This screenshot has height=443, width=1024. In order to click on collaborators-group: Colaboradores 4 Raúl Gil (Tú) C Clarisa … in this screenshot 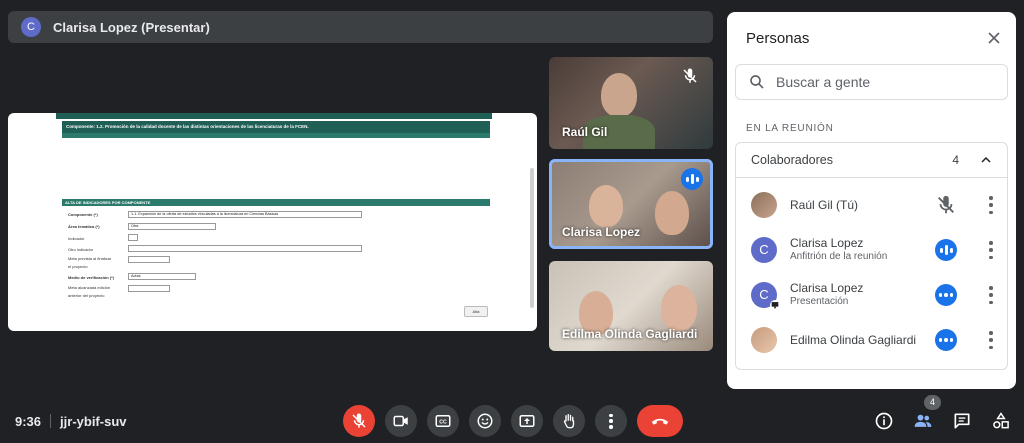, I will do `click(871, 256)`.